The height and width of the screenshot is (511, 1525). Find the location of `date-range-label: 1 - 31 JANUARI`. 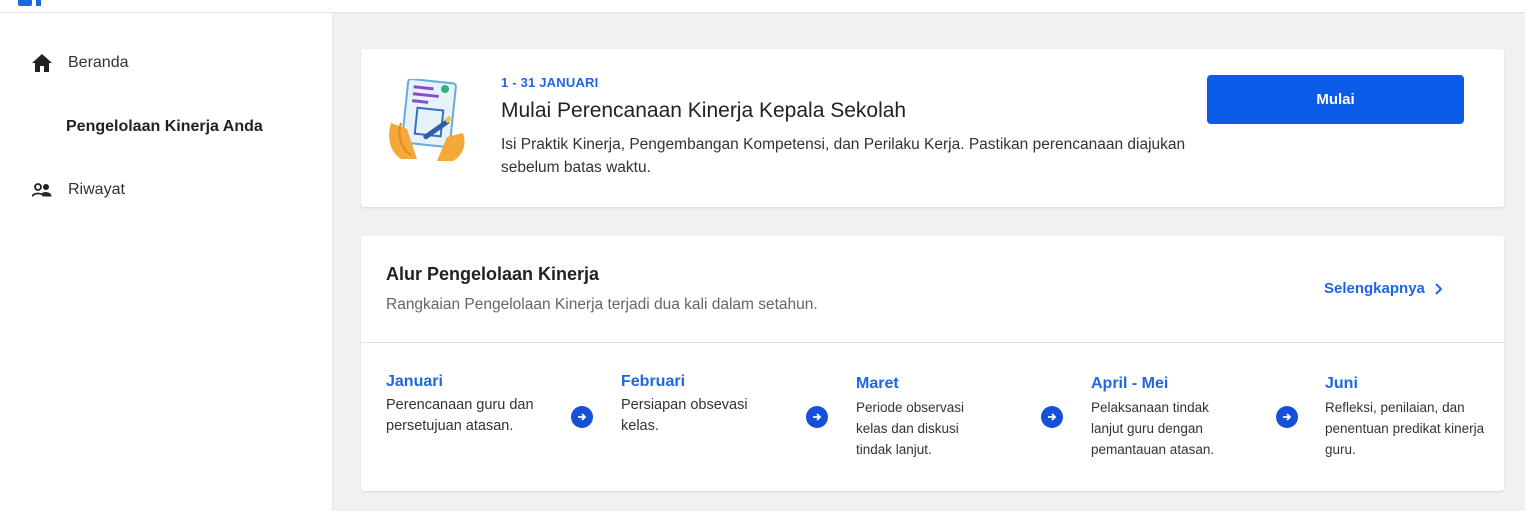

date-range-label: 1 - 31 JANUARI is located at coordinates (550, 82).